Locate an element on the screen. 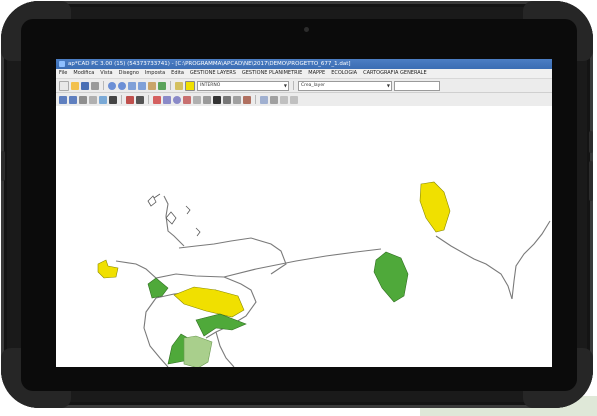  volume-button is located at coordinates (591, 181).